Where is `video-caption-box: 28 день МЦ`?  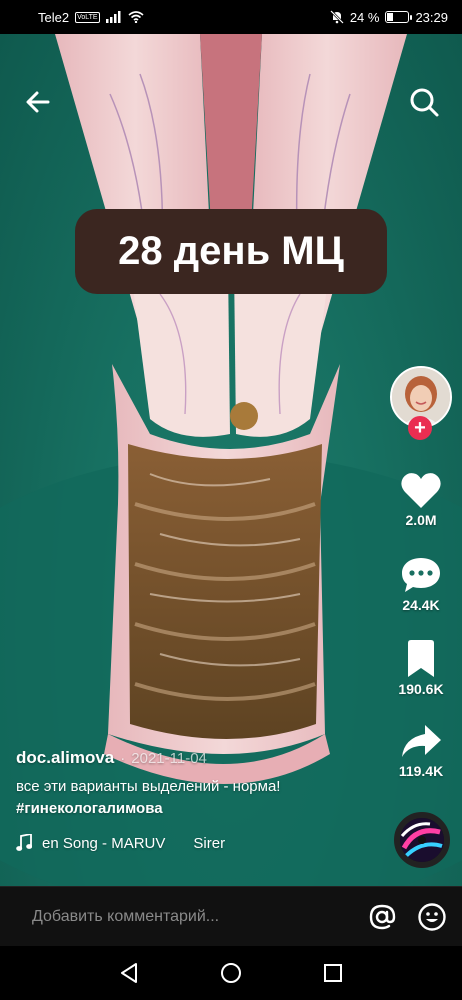 video-caption-box: 28 день МЦ is located at coordinates (231, 251).